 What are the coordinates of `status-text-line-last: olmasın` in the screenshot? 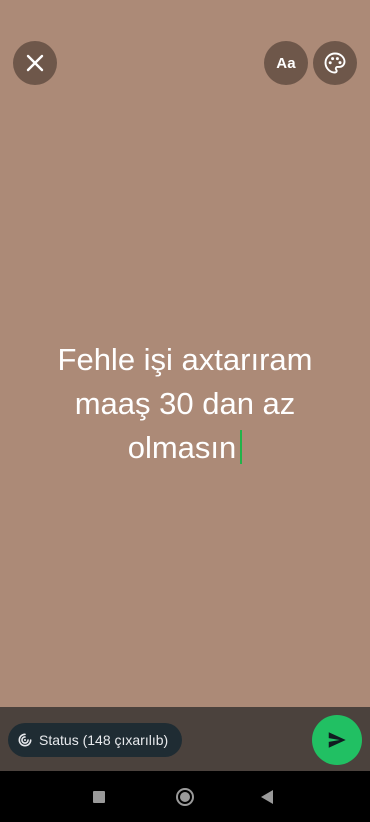 It's located at (185, 448).